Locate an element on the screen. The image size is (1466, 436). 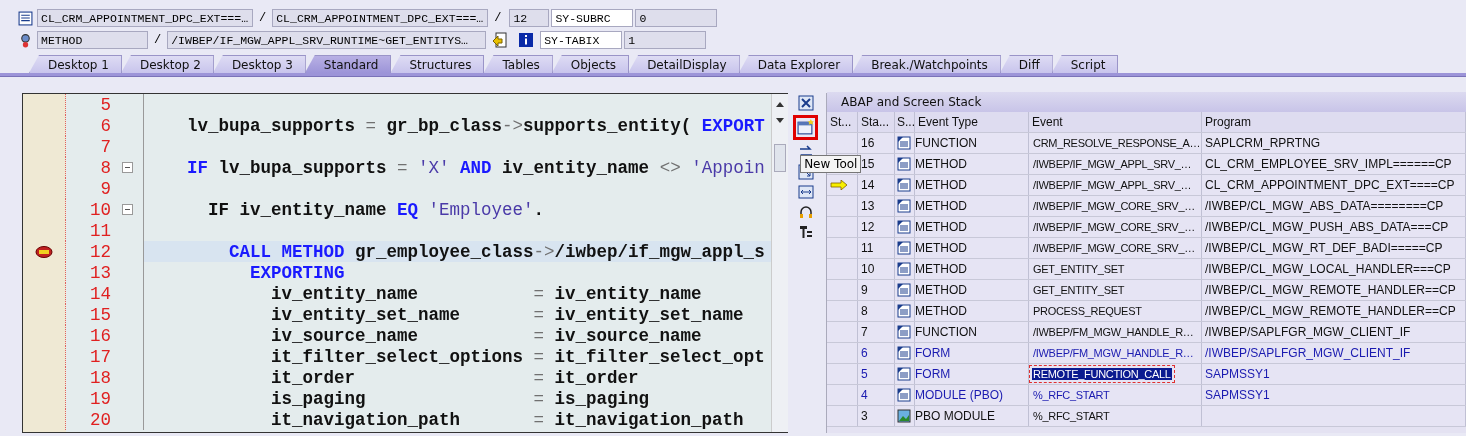
code-line: it_order = it_order is located at coordinates (454, 377).